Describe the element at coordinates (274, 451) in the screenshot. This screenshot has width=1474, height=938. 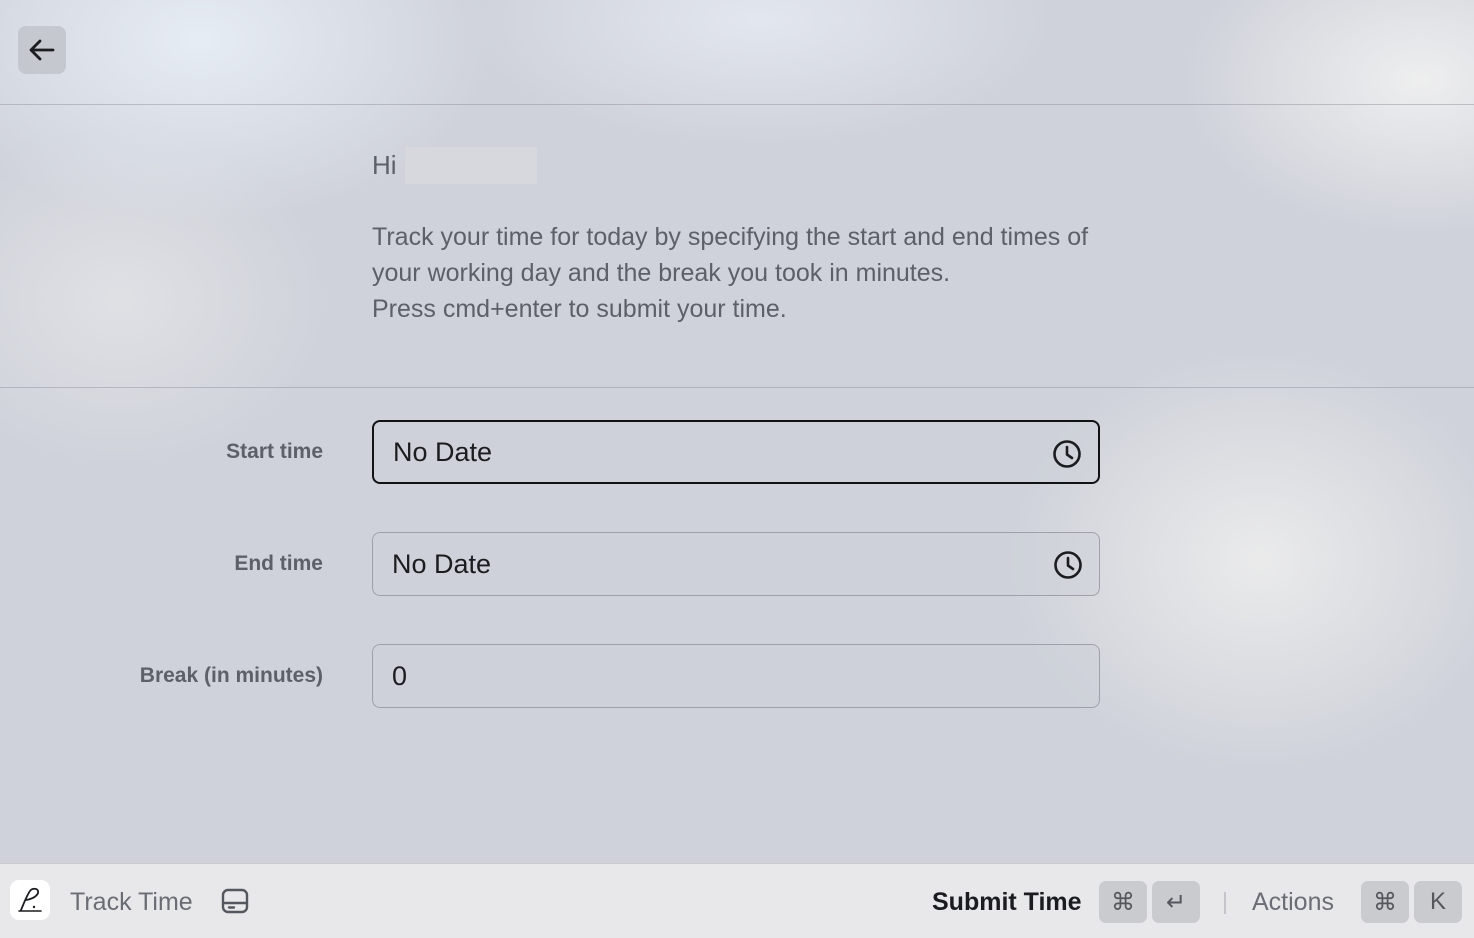
I see `start-time-label: Start time` at that location.